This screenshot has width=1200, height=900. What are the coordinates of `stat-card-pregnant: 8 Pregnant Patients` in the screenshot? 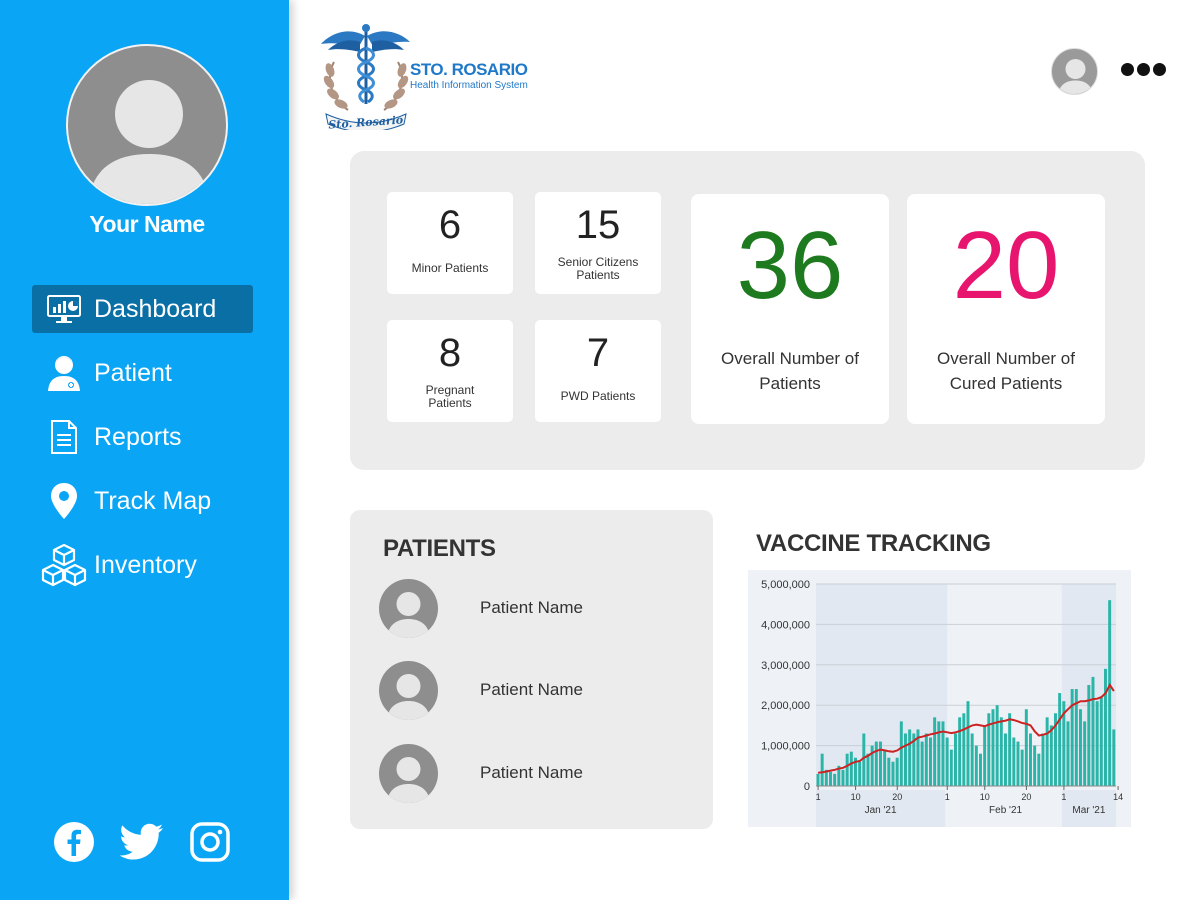 It's located at (450, 371).